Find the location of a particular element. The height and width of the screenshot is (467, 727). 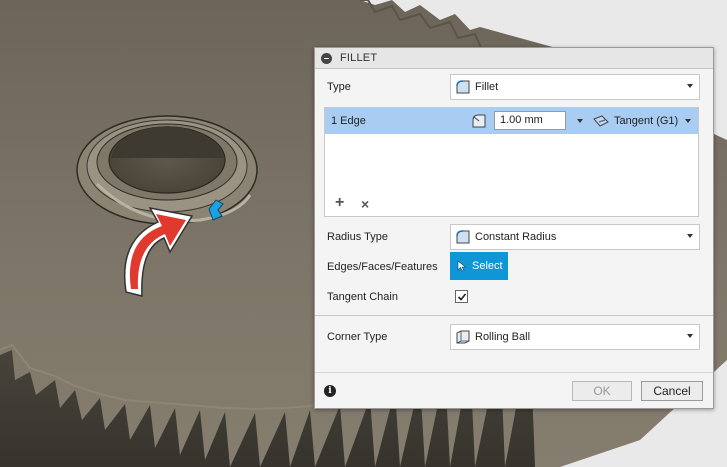

corner-type-value: Rolling Ball is located at coordinates (503, 337).